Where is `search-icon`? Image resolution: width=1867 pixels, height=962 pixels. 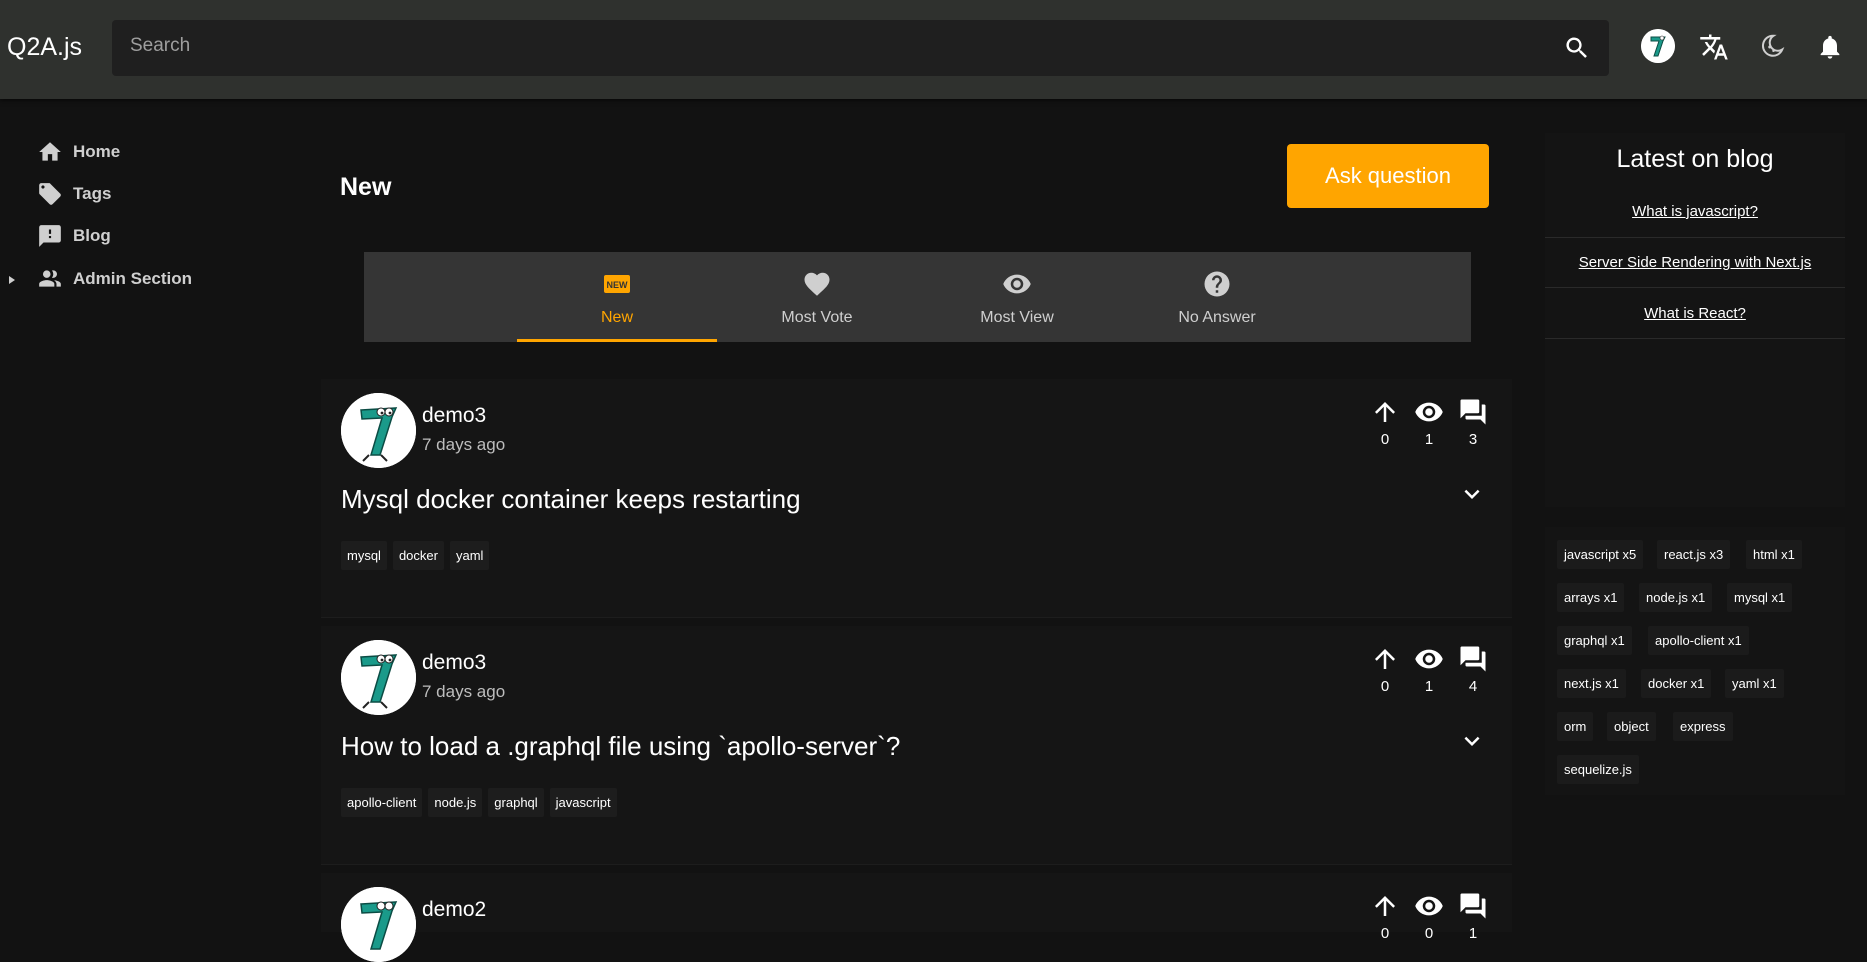 search-icon is located at coordinates (1577, 48).